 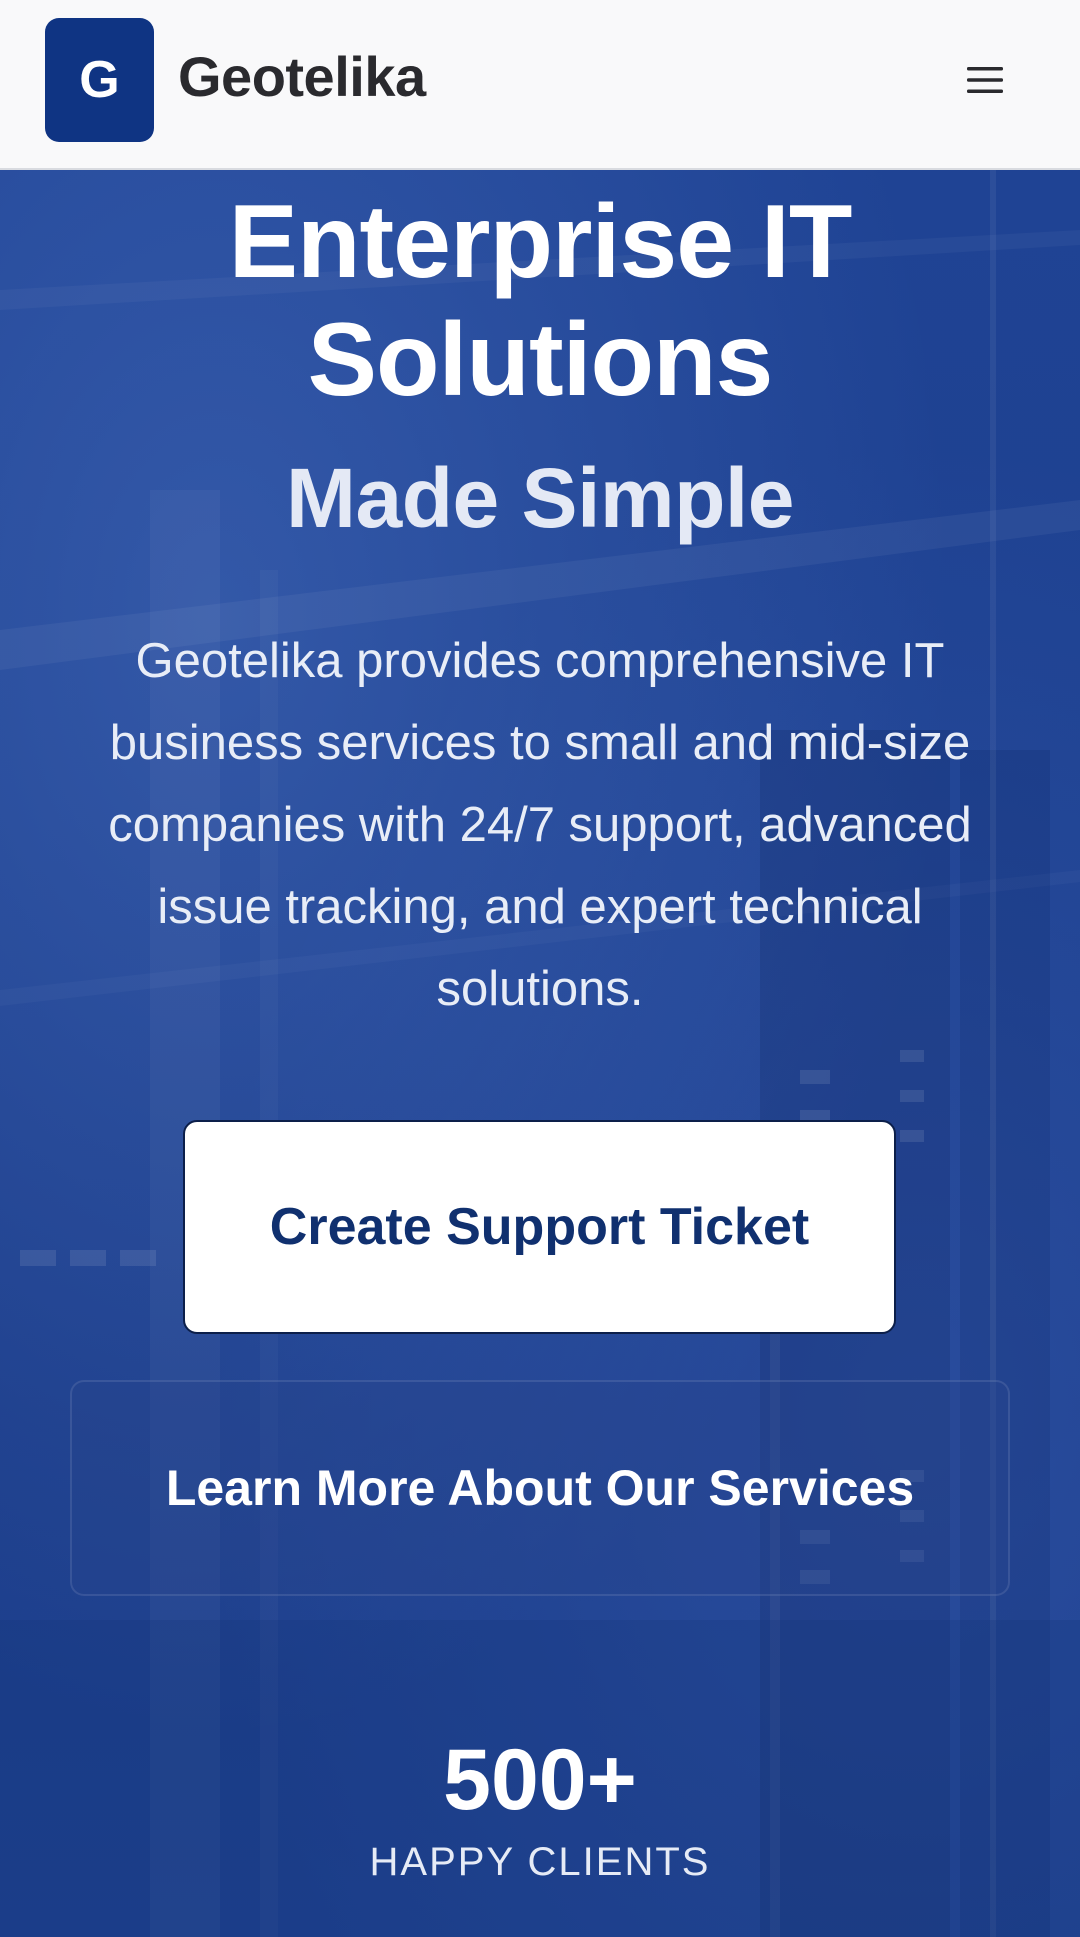 I want to click on stat-happy-clients-label: HAPPY CLIENTS, so click(x=540, y=1862).